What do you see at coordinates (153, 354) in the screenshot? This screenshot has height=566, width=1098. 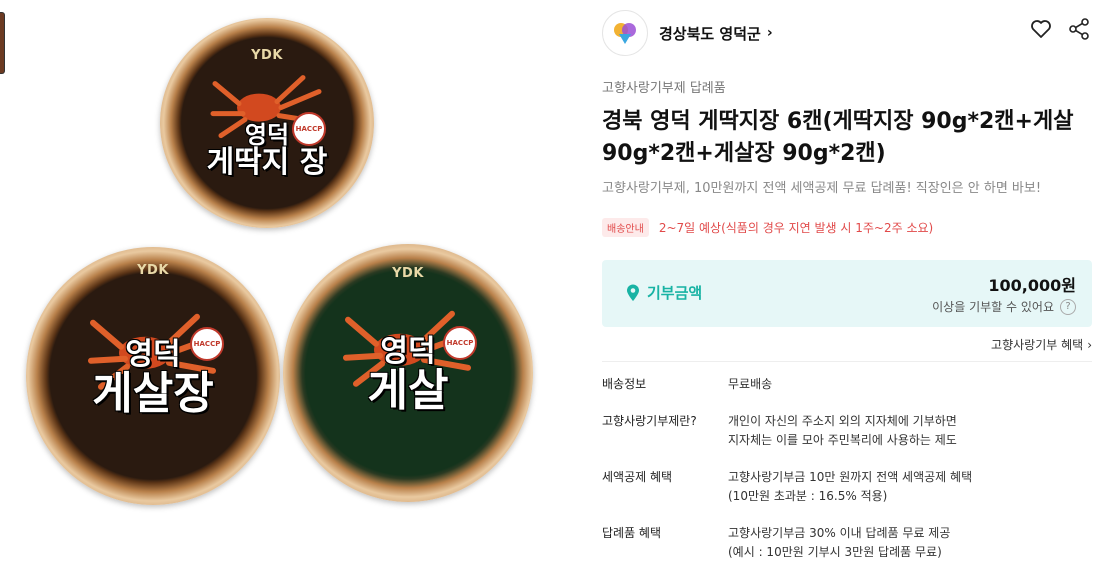 I see `can-left-line1: 영덕` at bounding box center [153, 354].